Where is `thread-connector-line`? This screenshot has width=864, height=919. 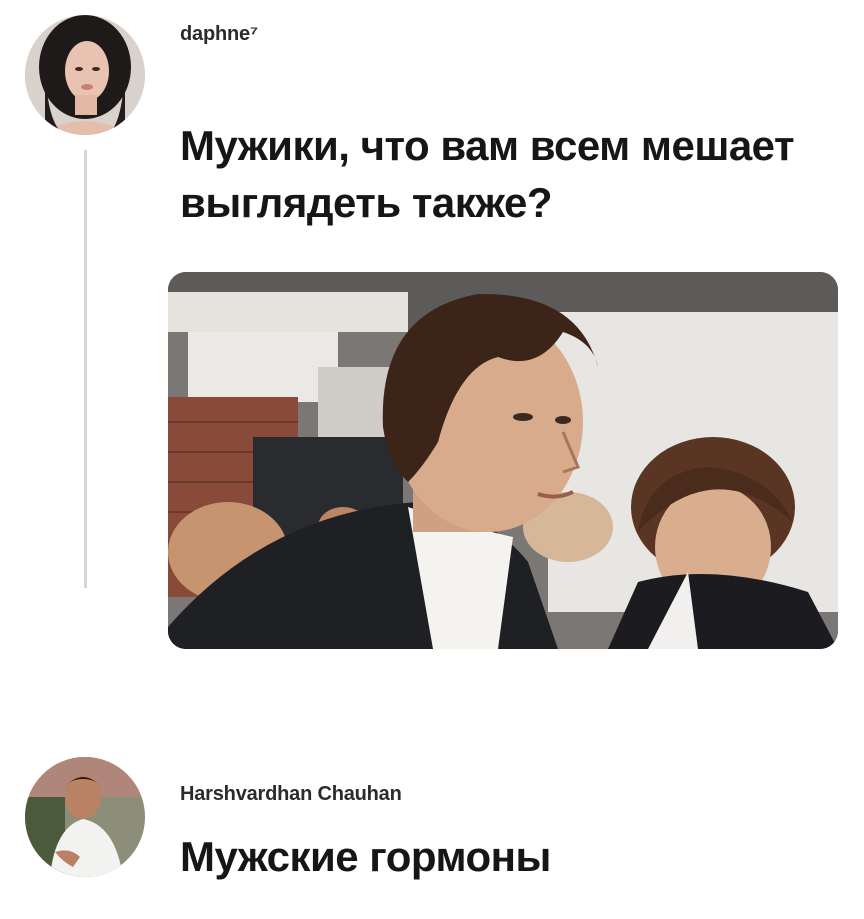
thread-connector-line is located at coordinates (85, 369).